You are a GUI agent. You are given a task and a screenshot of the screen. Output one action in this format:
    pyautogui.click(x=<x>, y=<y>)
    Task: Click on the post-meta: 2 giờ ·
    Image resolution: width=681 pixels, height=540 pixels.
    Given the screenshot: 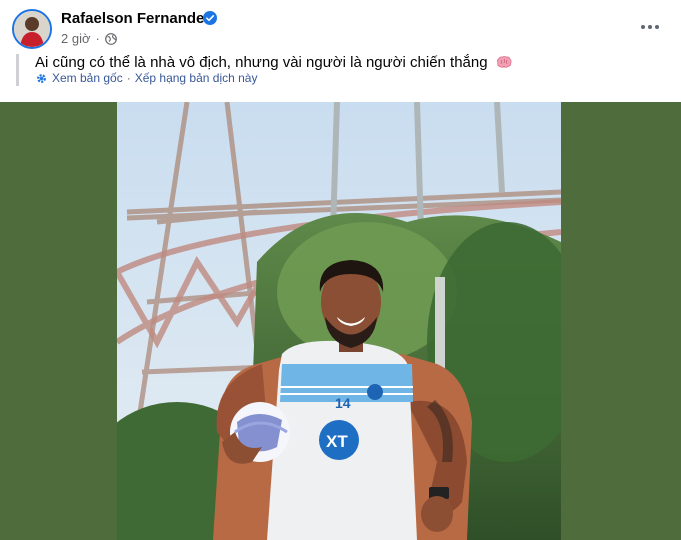 What is the action you would take?
    pyautogui.click(x=89, y=38)
    